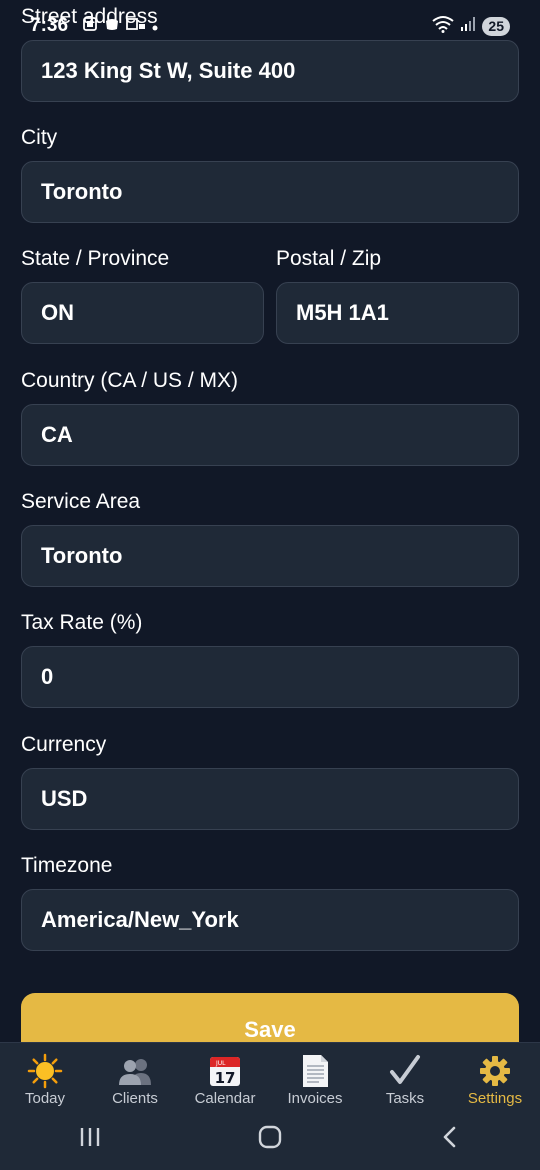 This screenshot has width=540, height=1170. Describe the element at coordinates (496, 26) in the screenshot. I see `battery-badge: 25` at that location.